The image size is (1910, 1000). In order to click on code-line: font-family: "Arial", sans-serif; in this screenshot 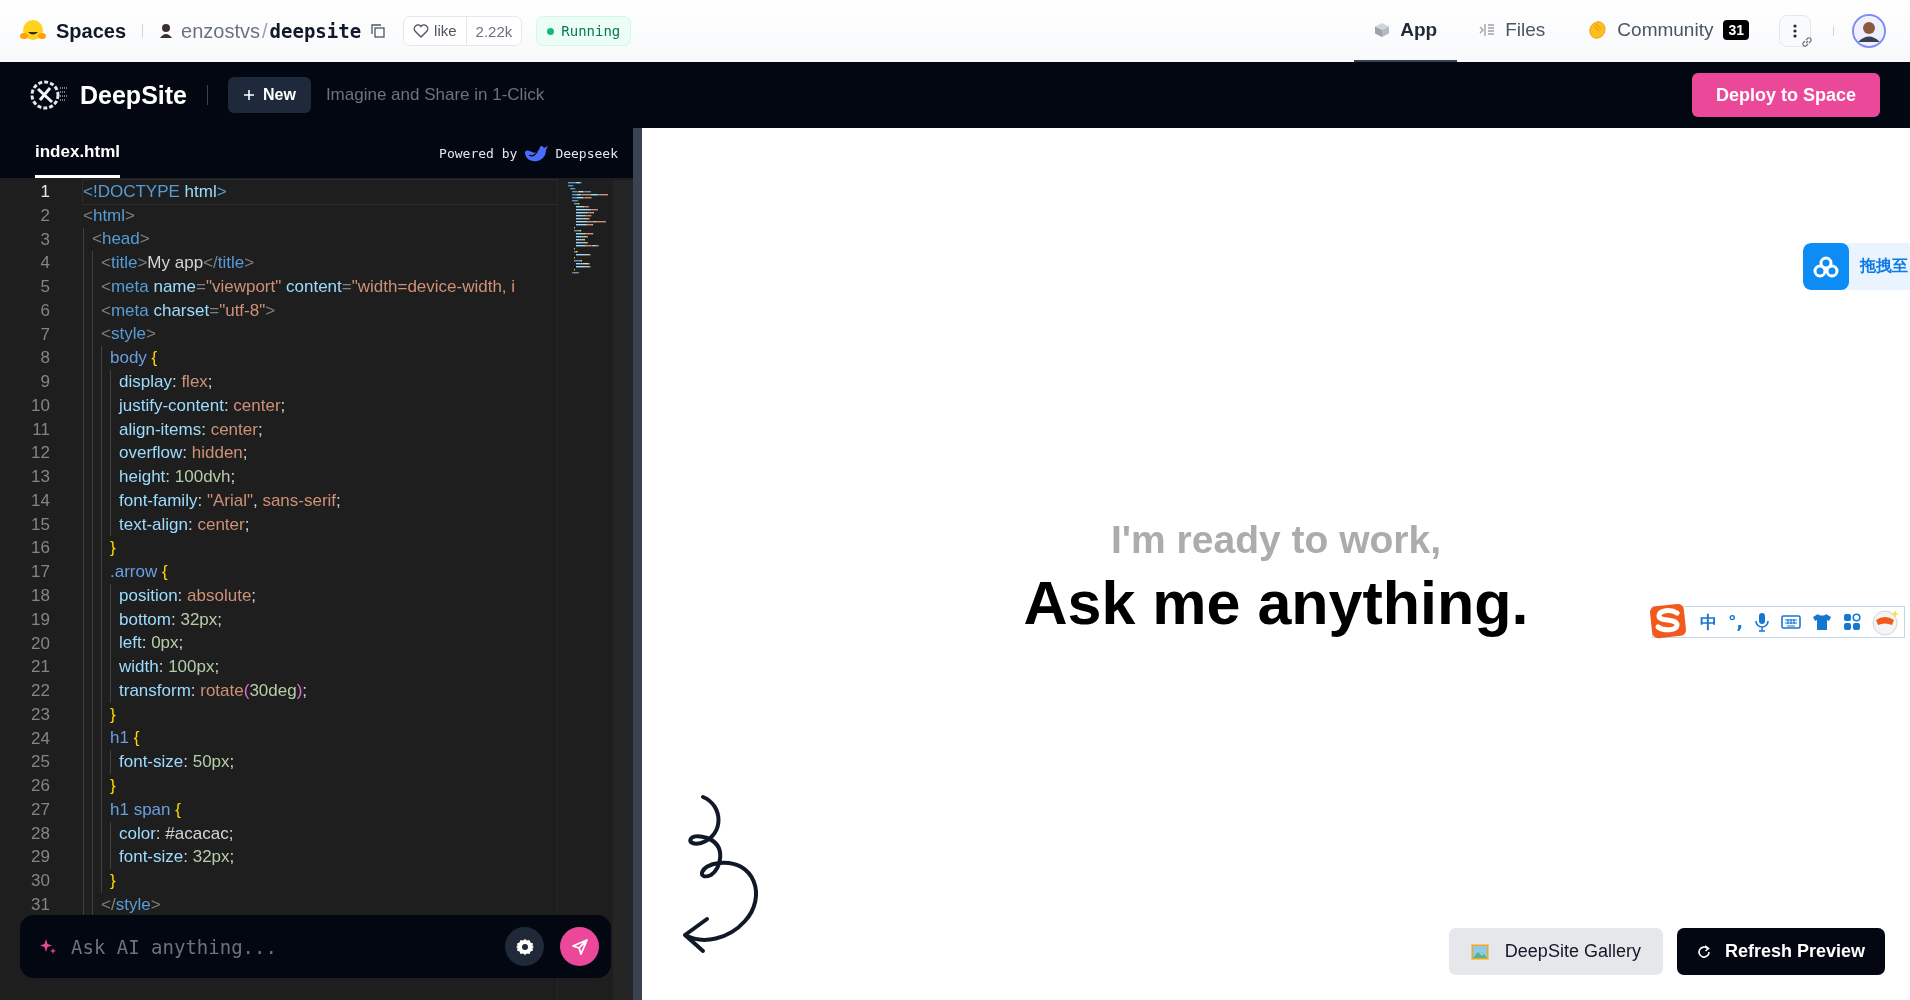, I will do `click(230, 500)`.